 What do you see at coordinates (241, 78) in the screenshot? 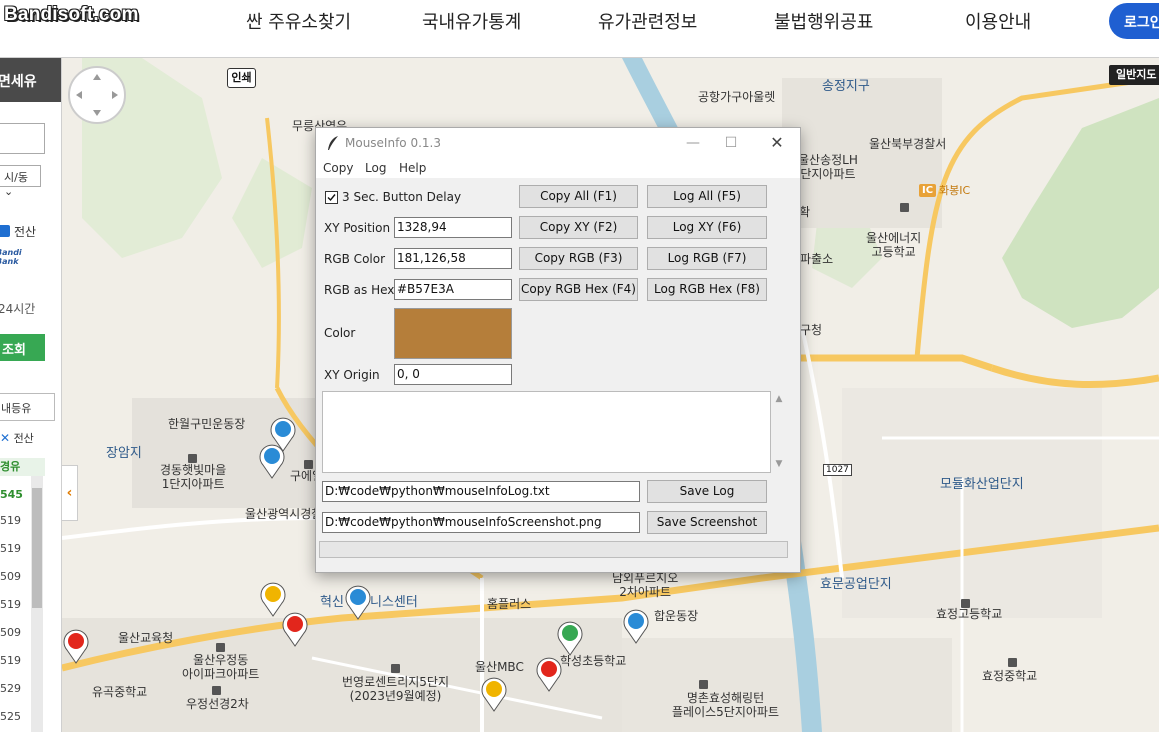
I see `print-button: 인쇄` at bounding box center [241, 78].